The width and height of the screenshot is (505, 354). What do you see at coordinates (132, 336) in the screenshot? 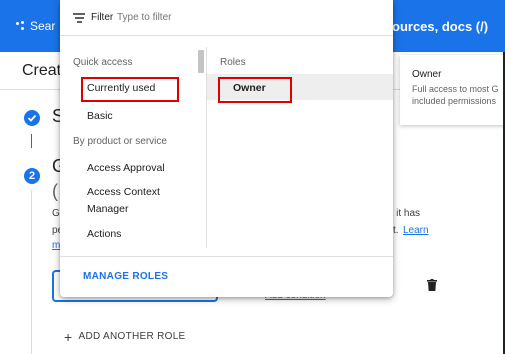
I see `add-another-role-label: ADD ANOTHER ROLE` at bounding box center [132, 336].